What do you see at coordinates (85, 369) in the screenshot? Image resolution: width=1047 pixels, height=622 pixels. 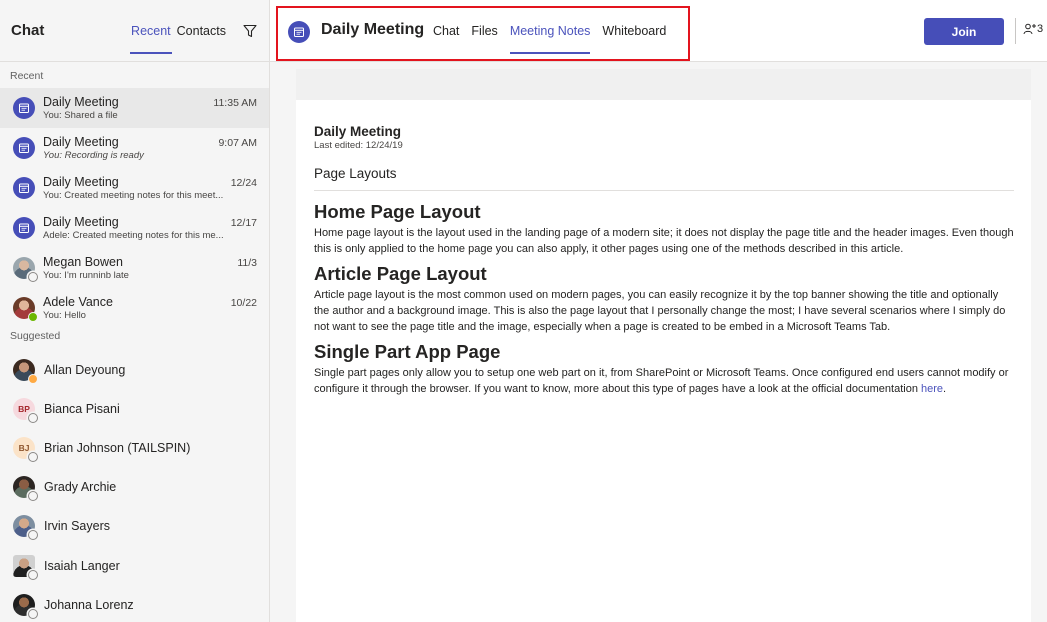 I see `suggested-name: Allan Deyoung` at bounding box center [85, 369].